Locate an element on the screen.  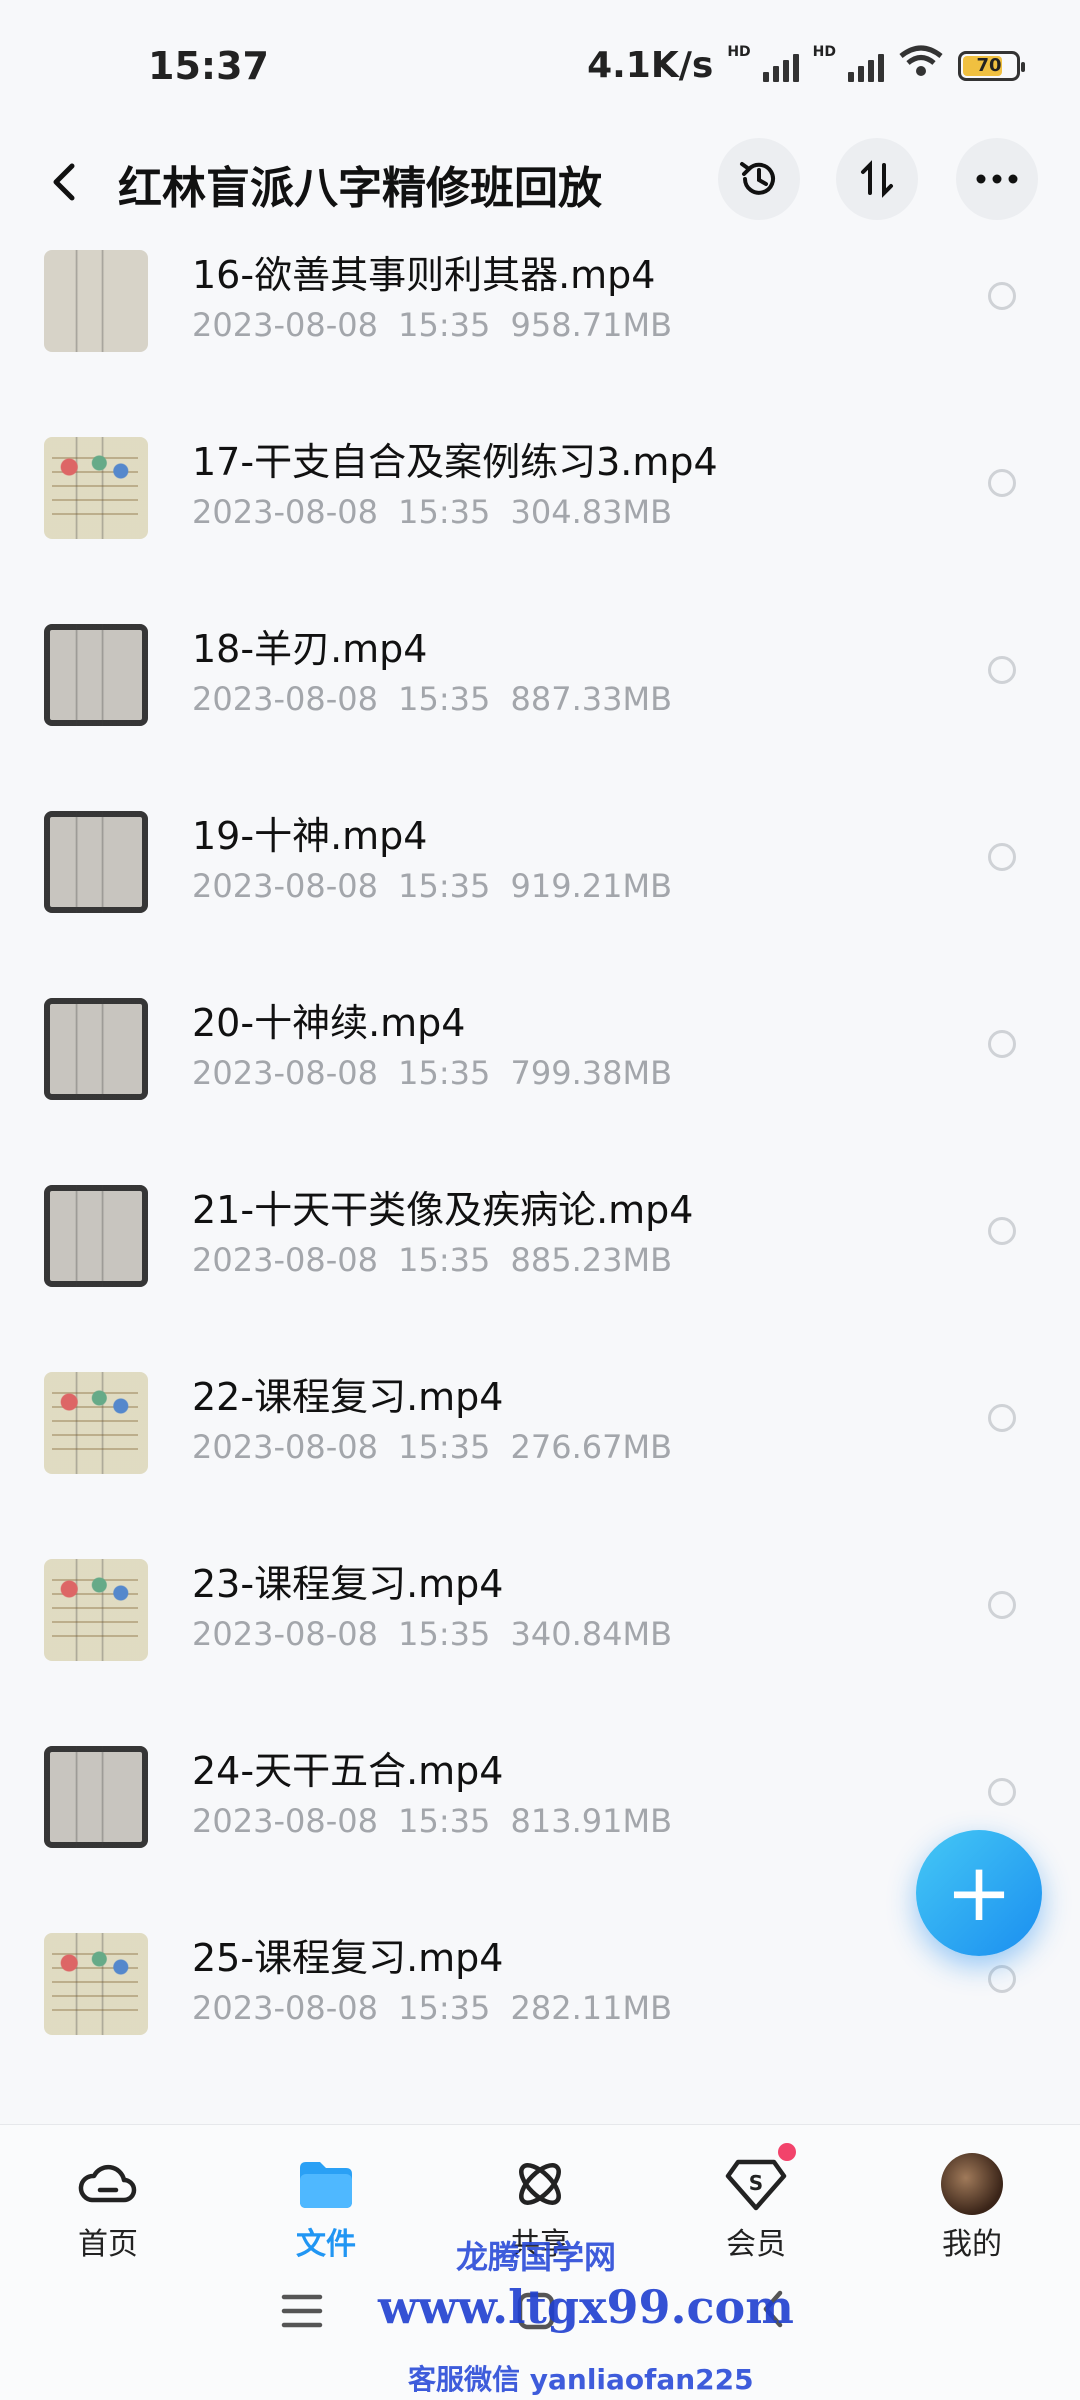
add-button: + is located at coordinates (979, 1893).